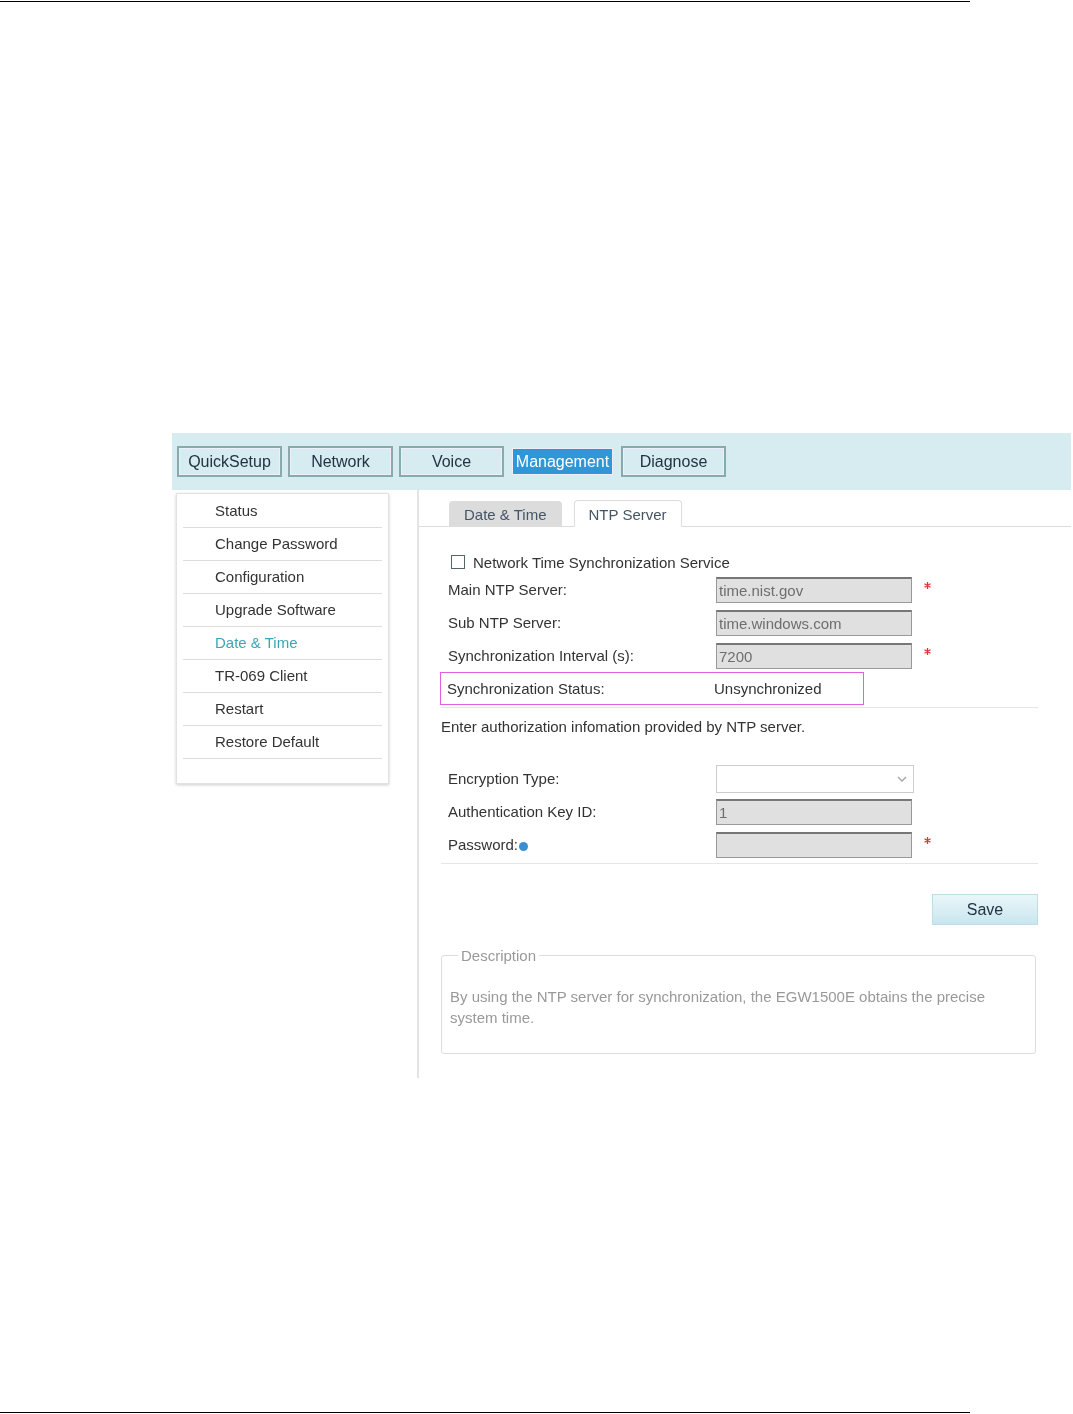 The height and width of the screenshot is (1414, 1073). What do you see at coordinates (483, 844) in the screenshot?
I see `field-label: Password:` at bounding box center [483, 844].